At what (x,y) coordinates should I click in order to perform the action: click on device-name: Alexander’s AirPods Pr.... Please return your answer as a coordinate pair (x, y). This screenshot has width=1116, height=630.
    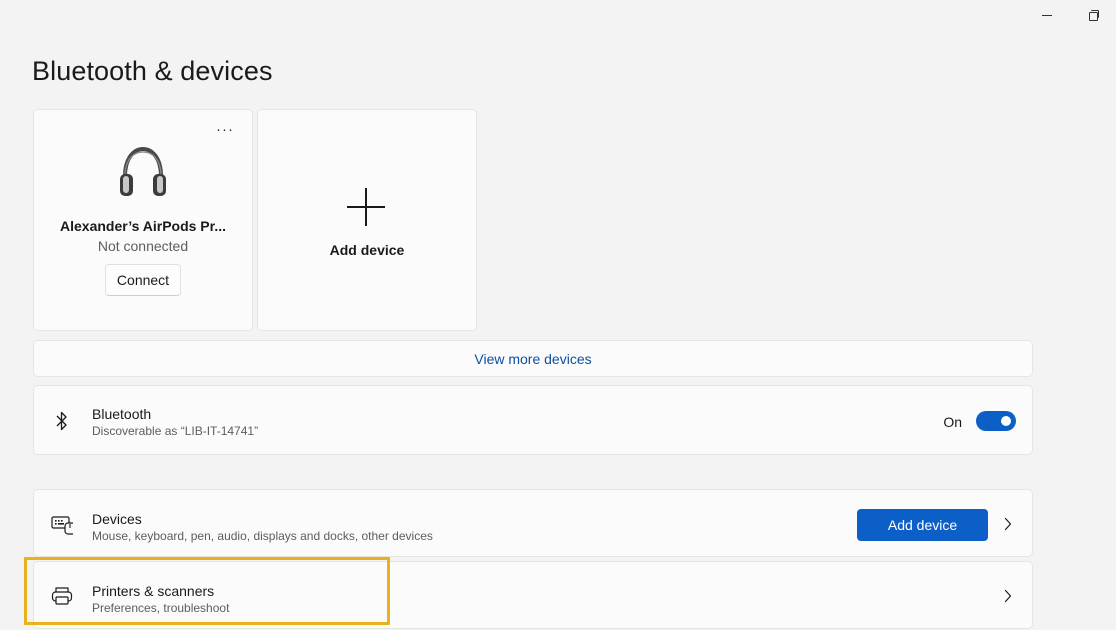
    Looking at the image, I should click on (143, 226).